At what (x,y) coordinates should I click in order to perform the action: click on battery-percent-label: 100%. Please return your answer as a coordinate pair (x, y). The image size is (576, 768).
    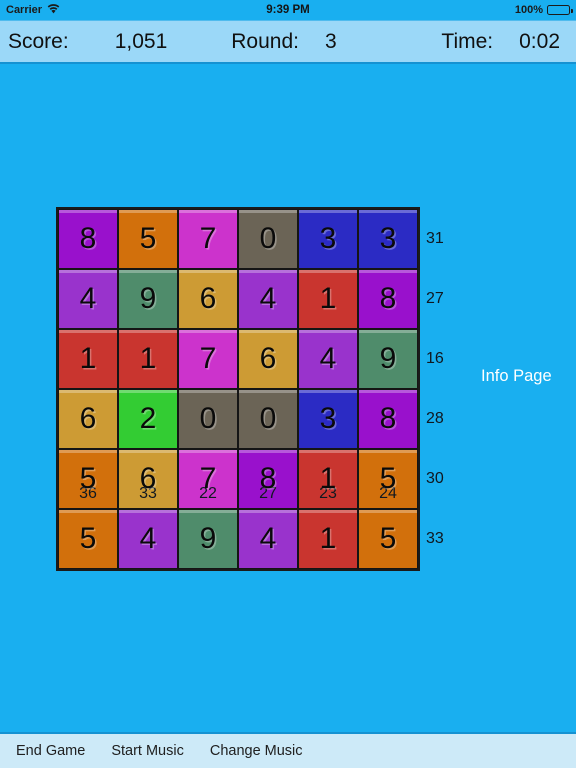
    Looking at the image, I should click on (528, 10).